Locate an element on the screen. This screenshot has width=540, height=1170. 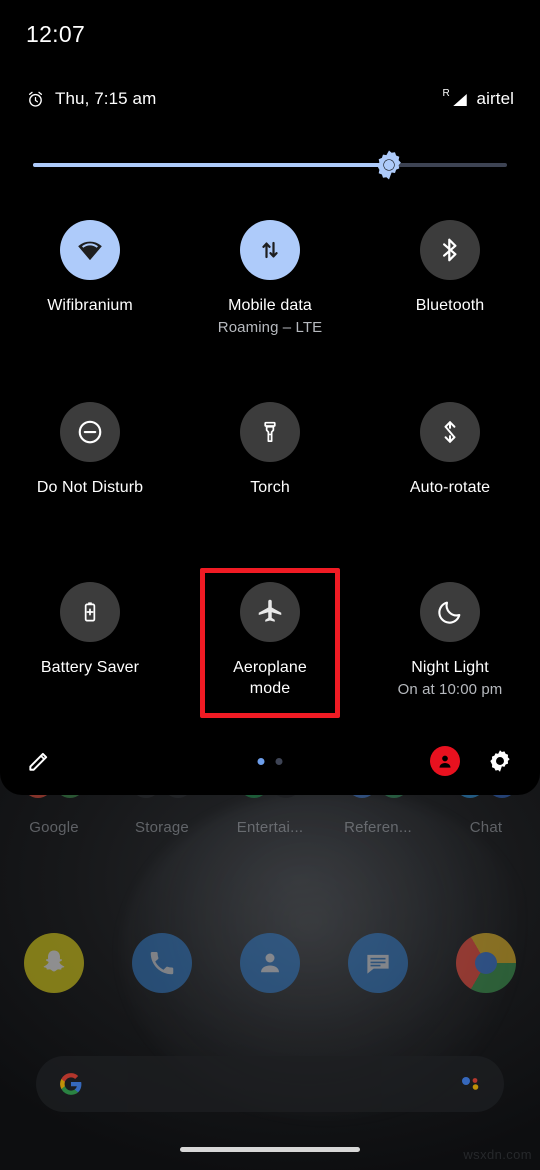
brightness-slider is located at coordinates (270, 165).